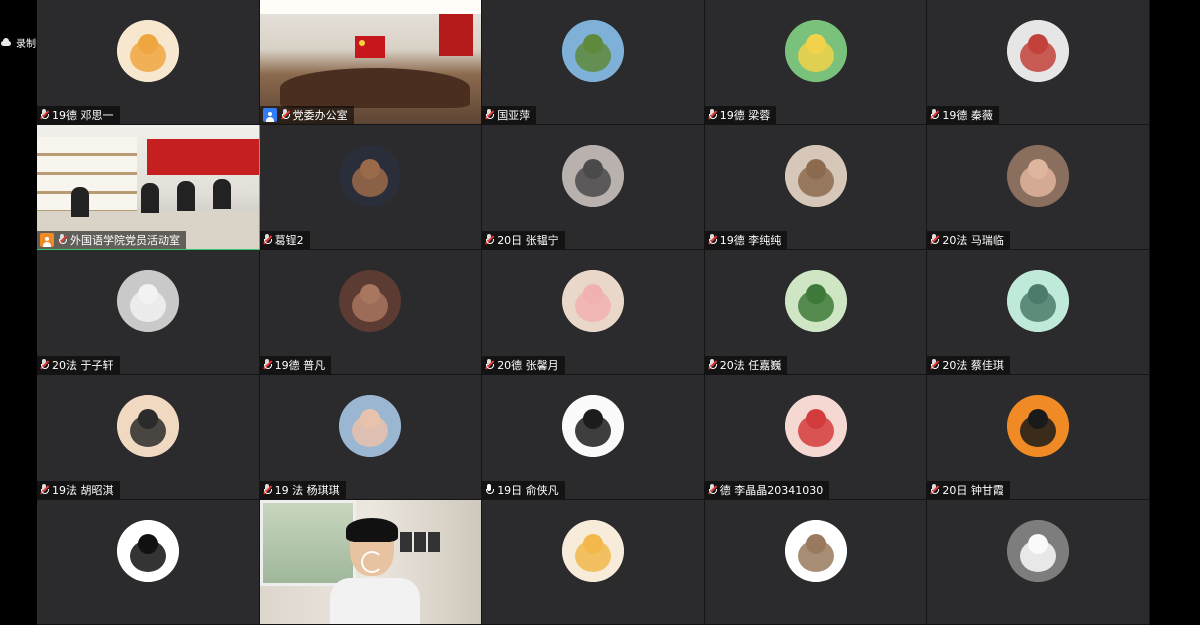 The image size is (1200, 625). I want to click on participant-name: 党委办公室, so click(320, 115).